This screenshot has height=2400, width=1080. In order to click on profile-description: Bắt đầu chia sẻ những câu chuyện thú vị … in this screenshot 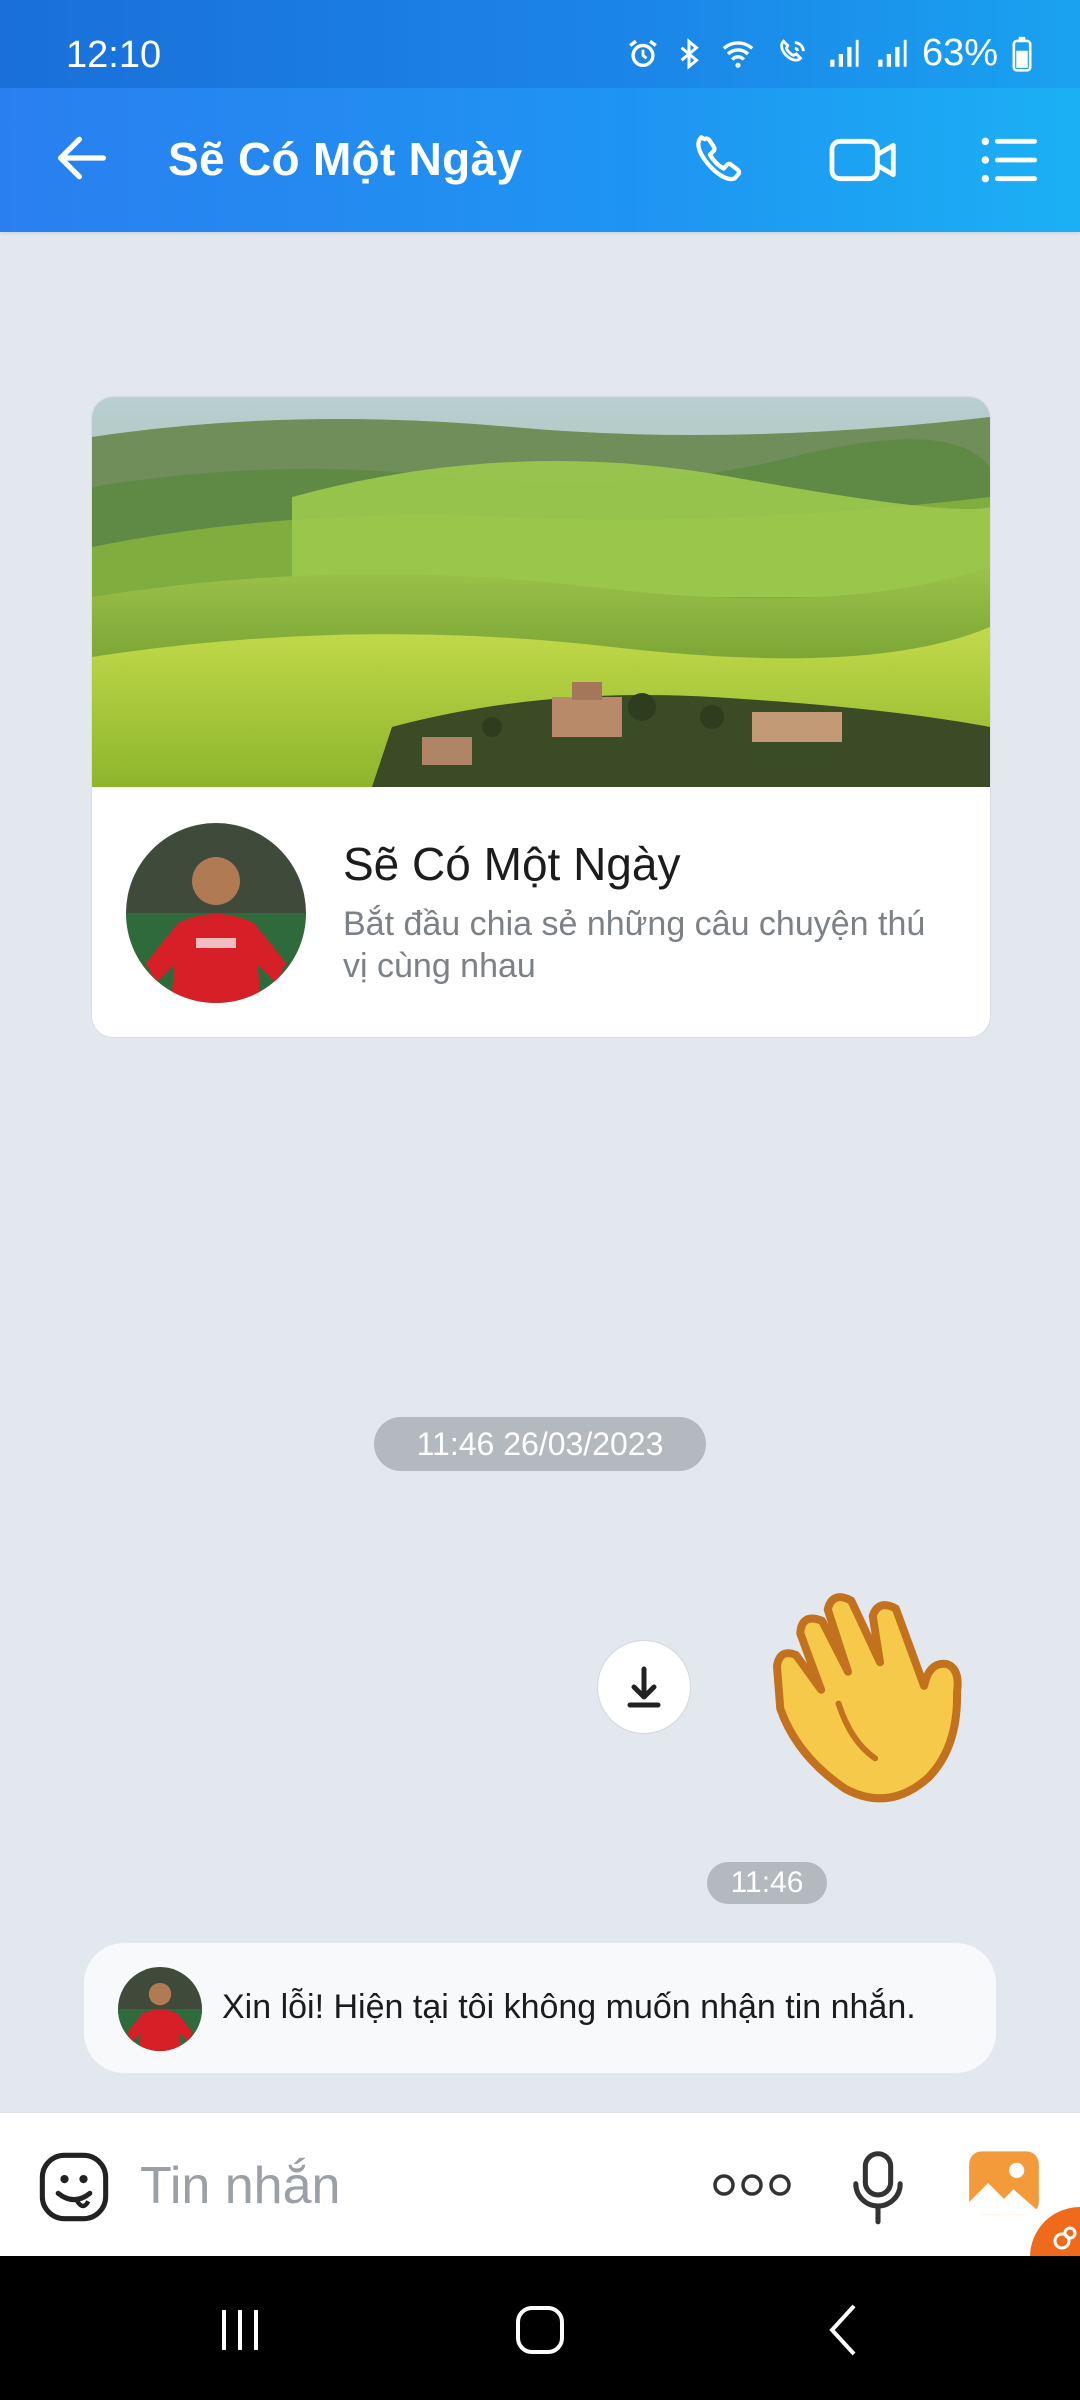, I will do `click(634, 945)`.